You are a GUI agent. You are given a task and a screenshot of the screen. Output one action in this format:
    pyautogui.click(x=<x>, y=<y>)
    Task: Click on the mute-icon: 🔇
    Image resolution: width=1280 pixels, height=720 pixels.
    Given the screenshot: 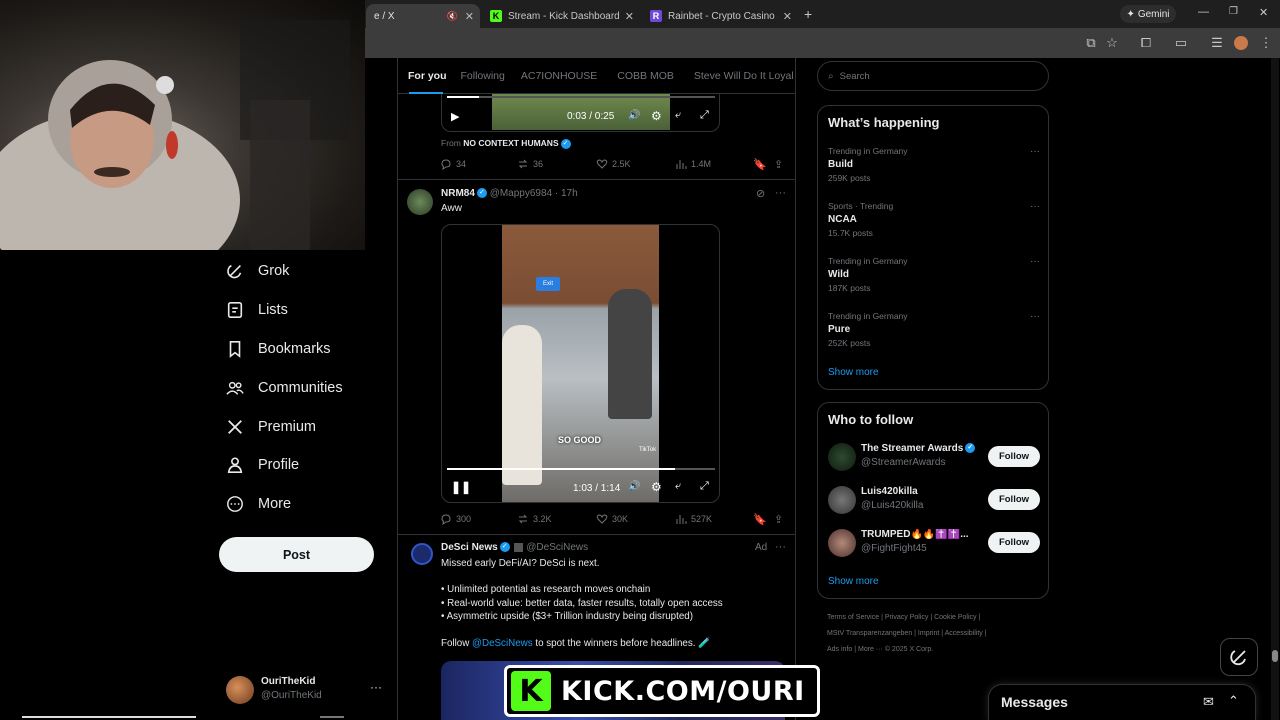 What is the action you would take?
    pyautogui.click(x=452, y=16)
    